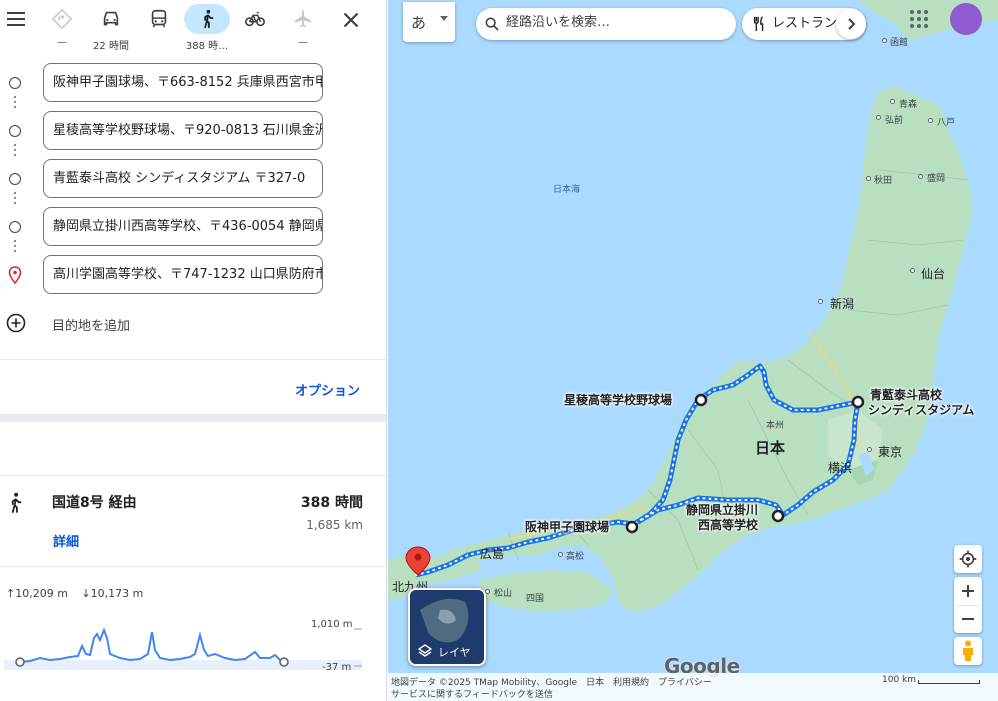  I want to click on car-icon, so click(111, 18).